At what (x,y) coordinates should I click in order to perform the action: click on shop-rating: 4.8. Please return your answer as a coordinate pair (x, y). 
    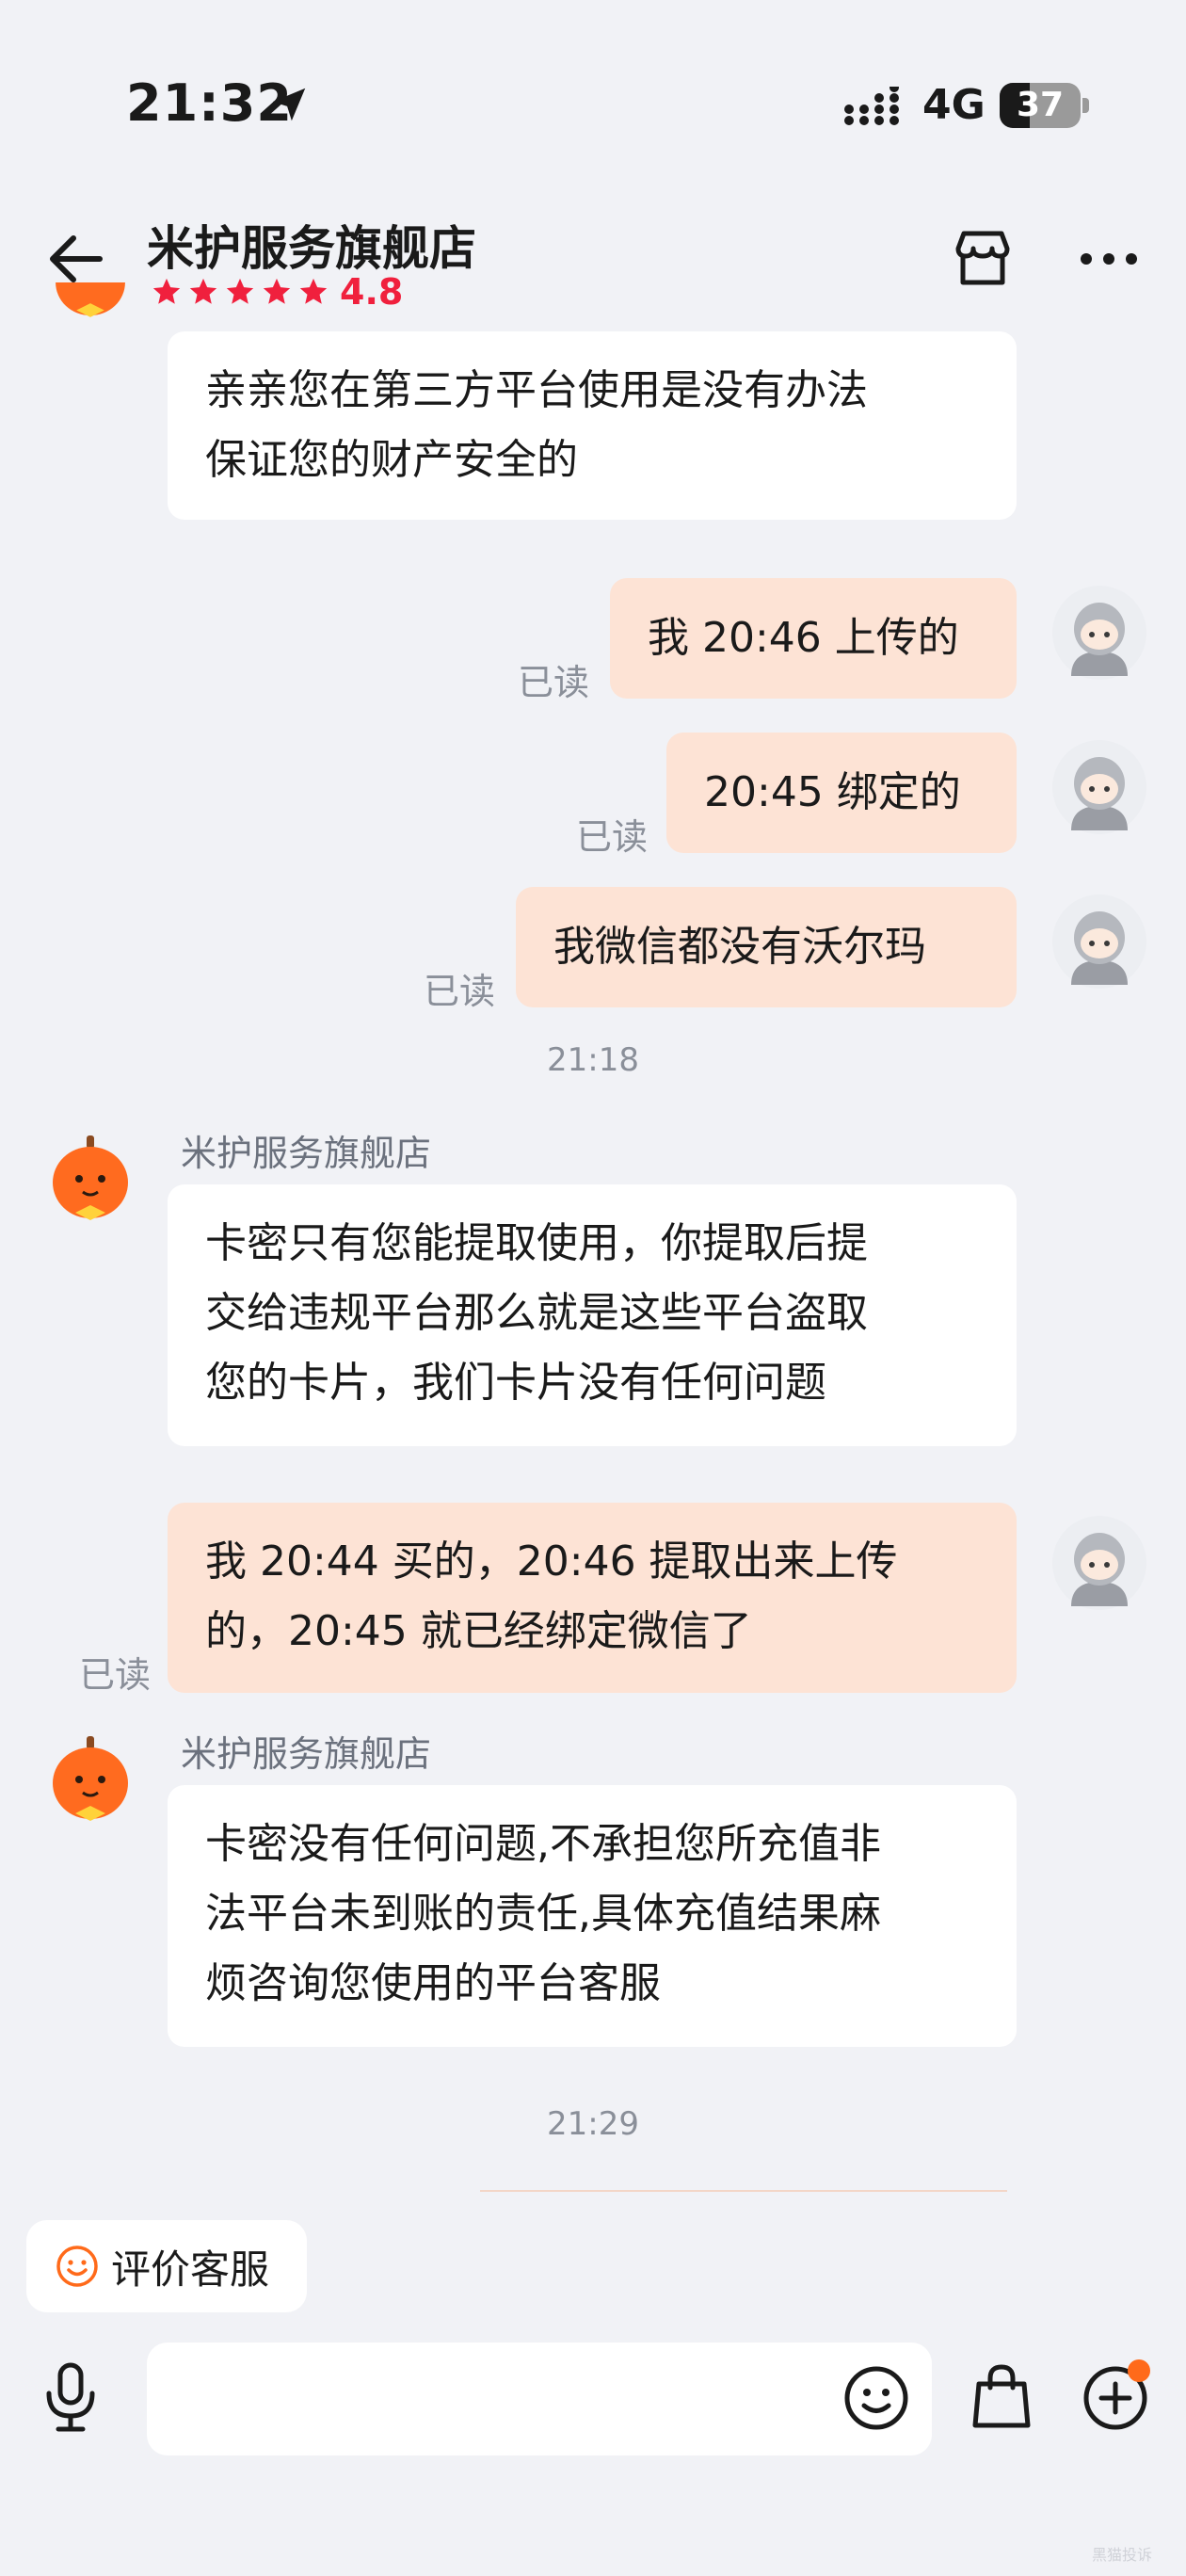
    Looking at the image, I should click on (277, 292).